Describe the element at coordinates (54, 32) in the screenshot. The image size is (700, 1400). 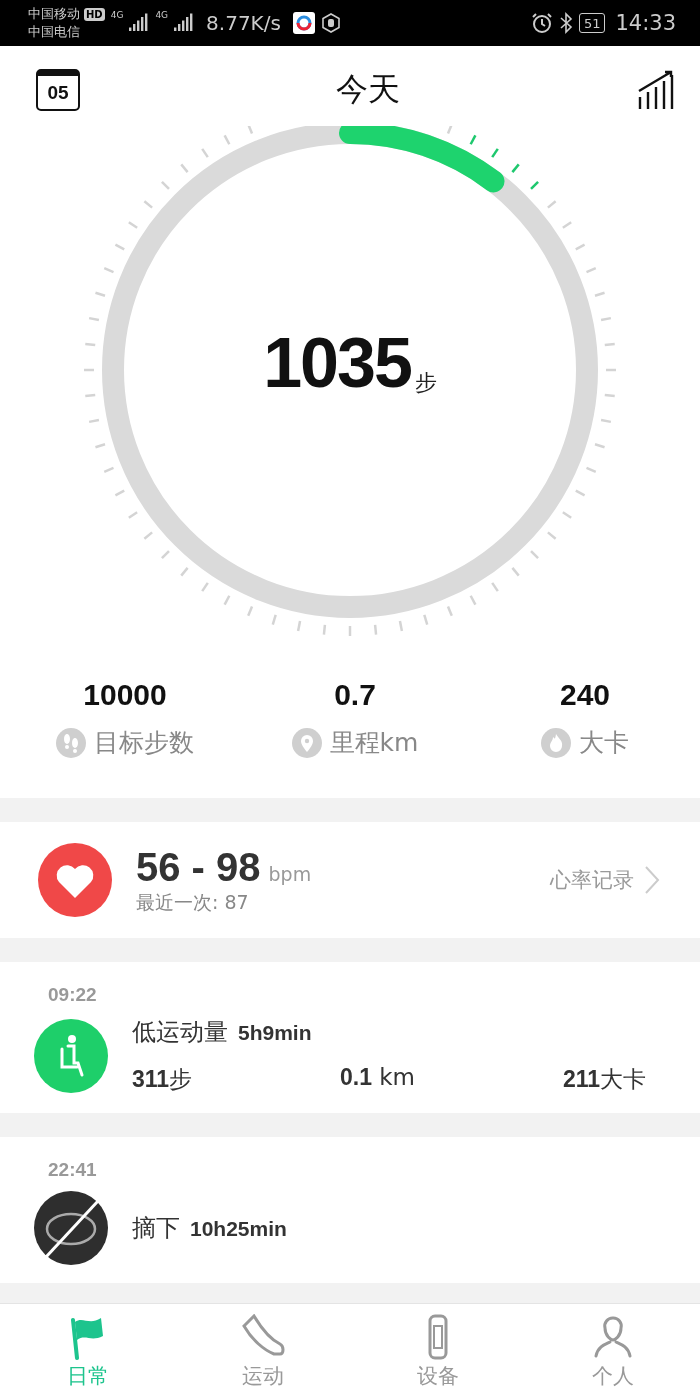
I see `carrier-name: 中国电信` at that location.